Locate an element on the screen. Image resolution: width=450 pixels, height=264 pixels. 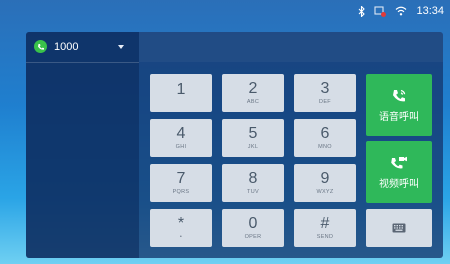
status-bar: 13:34 is located at coordinates (225, 12).